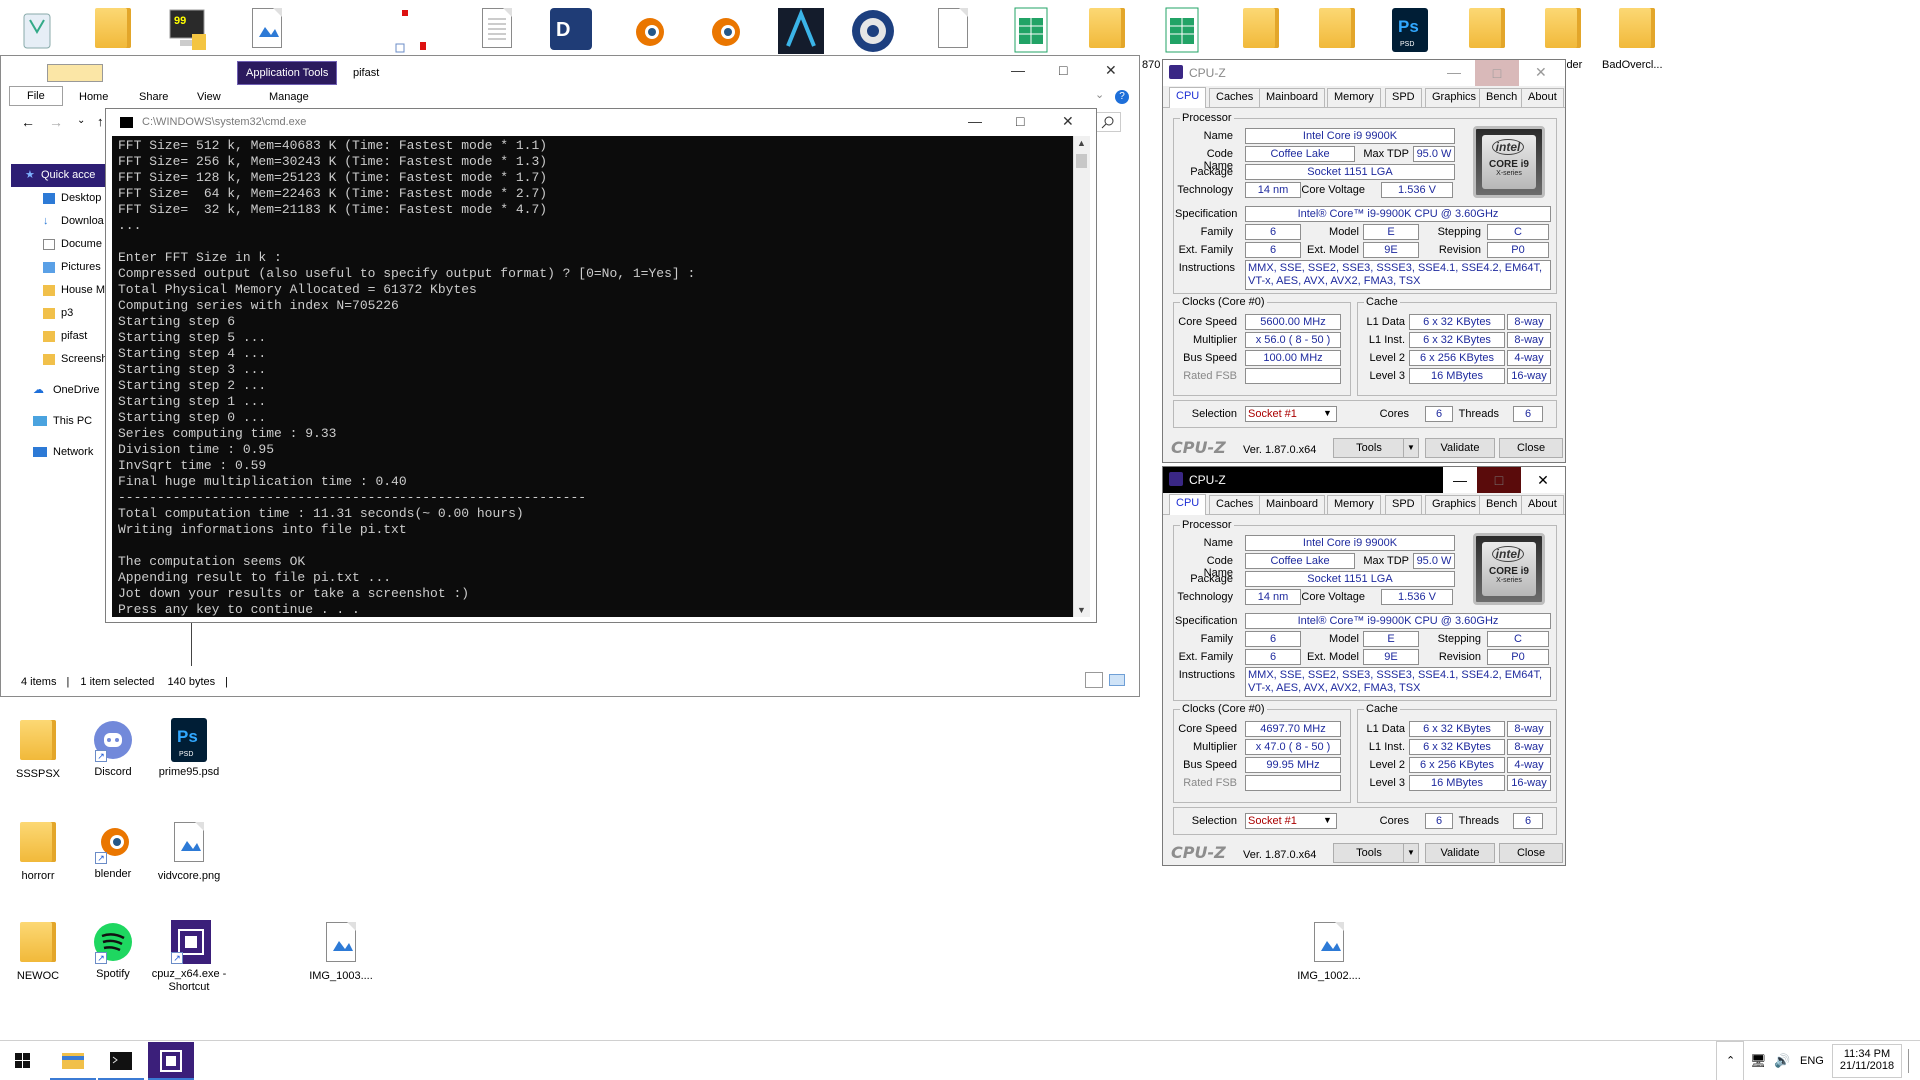 Image resolution: width=1920 pixels, height=1080 pixels. Describe the element at coordinates (1292, 97) in the screenshot. I see `tab-mainboard: Mainboard` at that location.